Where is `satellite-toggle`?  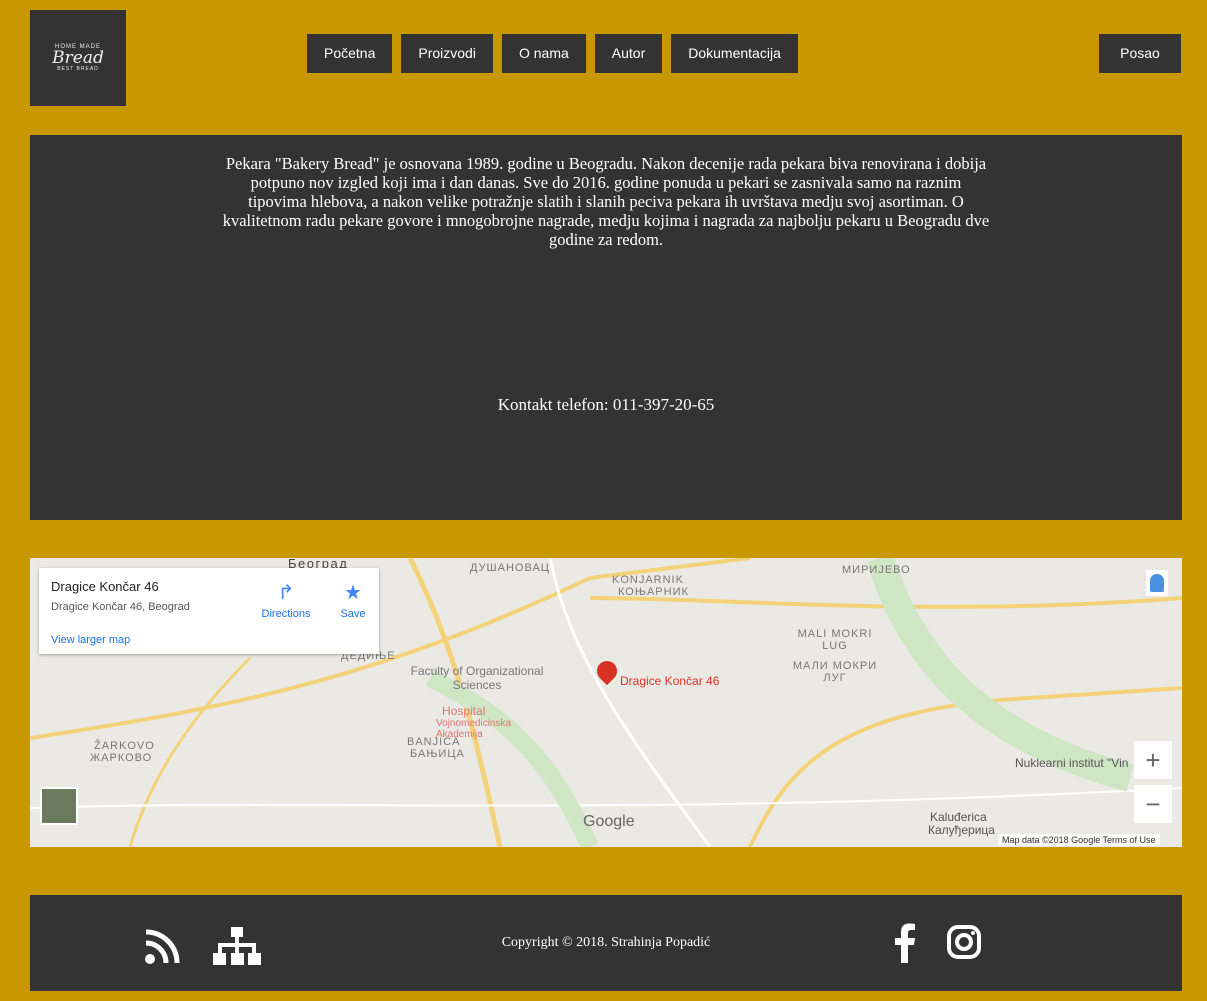 satellite-toggle is located at coordinates (59, 806).